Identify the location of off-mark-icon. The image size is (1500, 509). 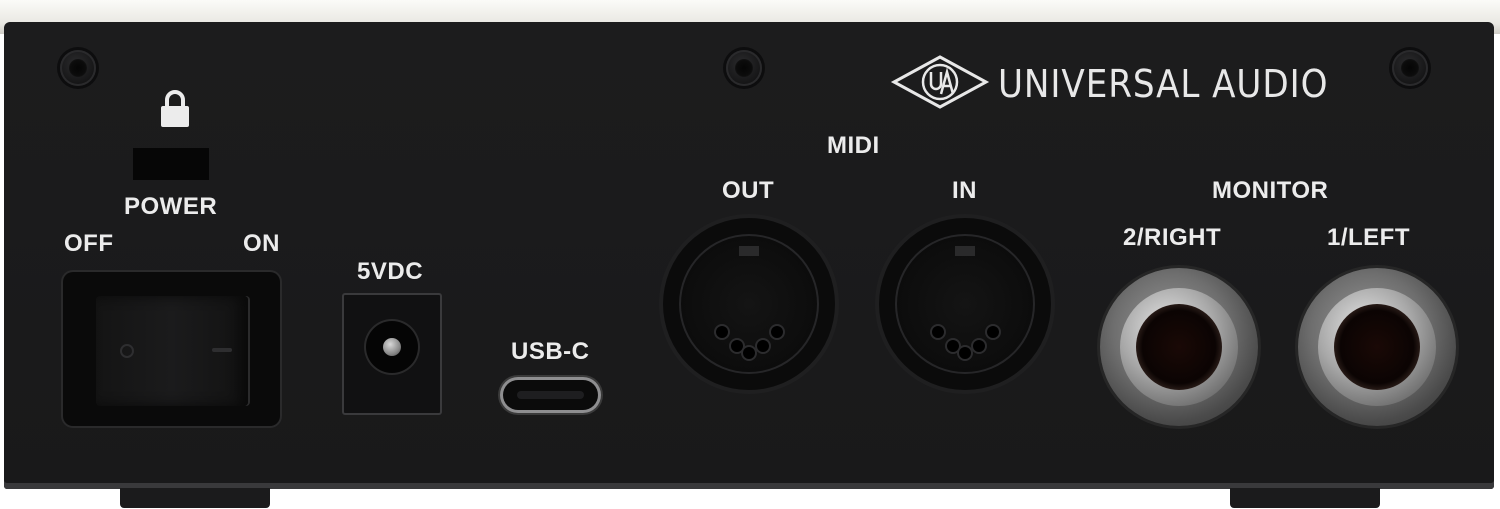
(127, 351).